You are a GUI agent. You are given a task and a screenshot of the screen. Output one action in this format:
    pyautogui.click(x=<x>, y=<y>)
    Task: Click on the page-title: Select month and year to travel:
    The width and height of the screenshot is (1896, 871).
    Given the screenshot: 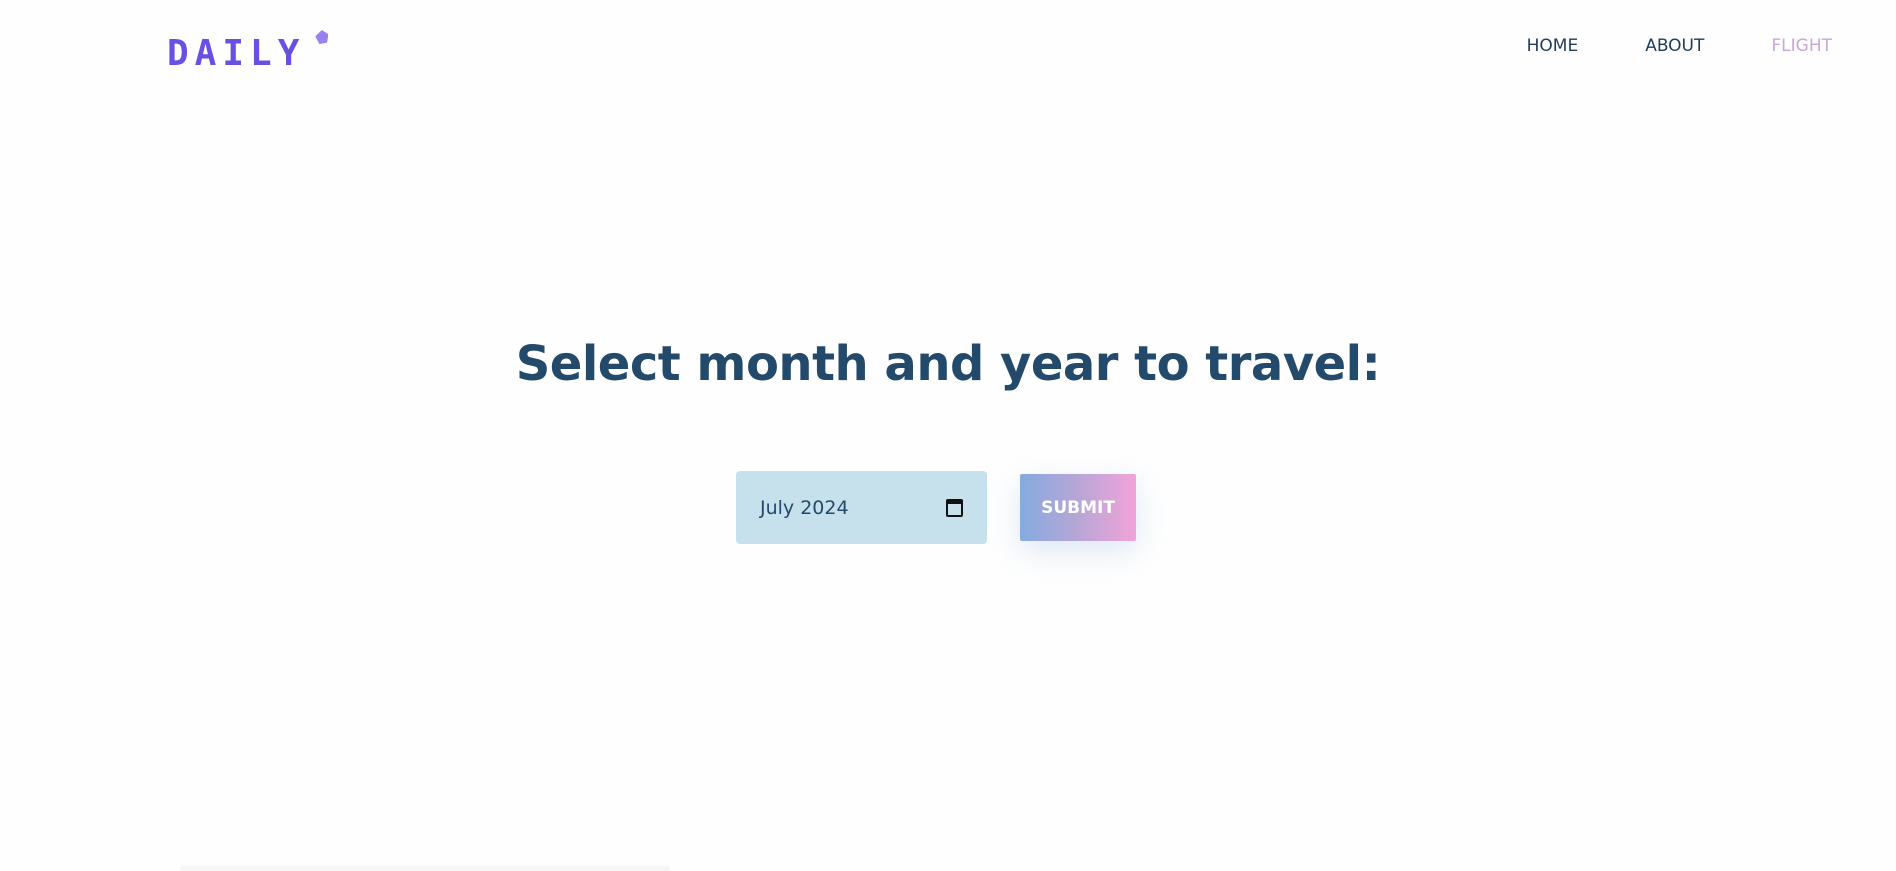 What is the action you would take?
    pyautogui.click(x=948, y=364)
    